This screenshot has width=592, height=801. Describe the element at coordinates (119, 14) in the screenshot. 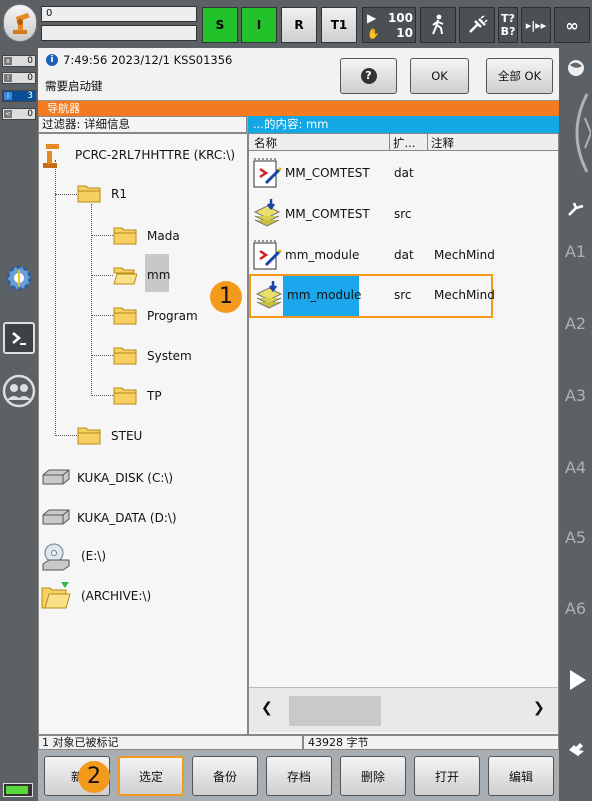

I see `program-name-field: 0` at that location.